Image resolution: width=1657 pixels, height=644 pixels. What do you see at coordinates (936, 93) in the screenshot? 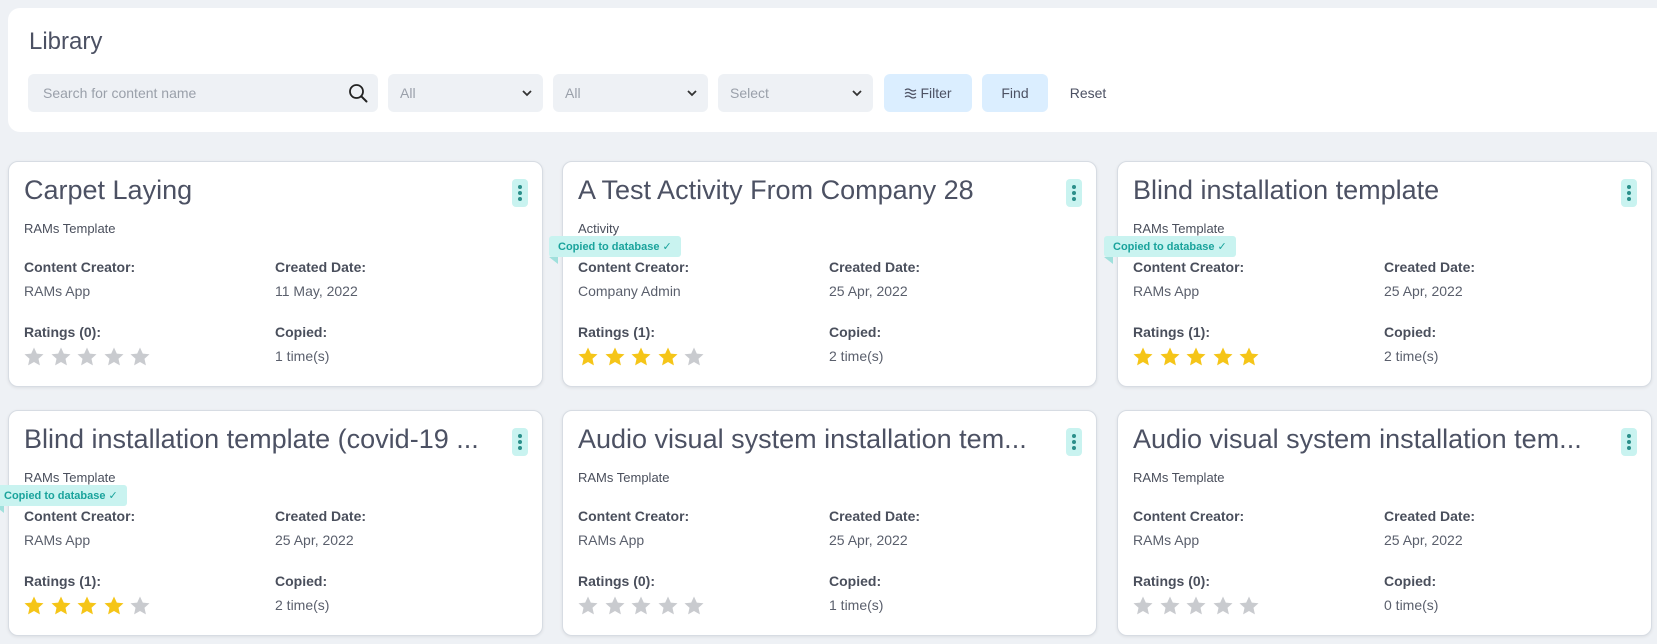
I see `filter-label: Filter` at bounding box center [936, 93].